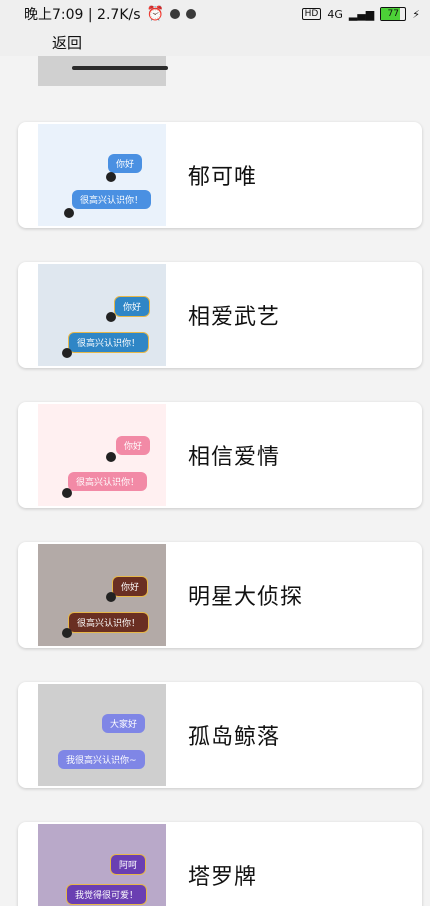 The width and height of the screenshot is (430, 906). What do you see at coordinates (223, 177) in the screenshot?
I see `theme-title: 郁可唯` at bounding box center [223, 177].